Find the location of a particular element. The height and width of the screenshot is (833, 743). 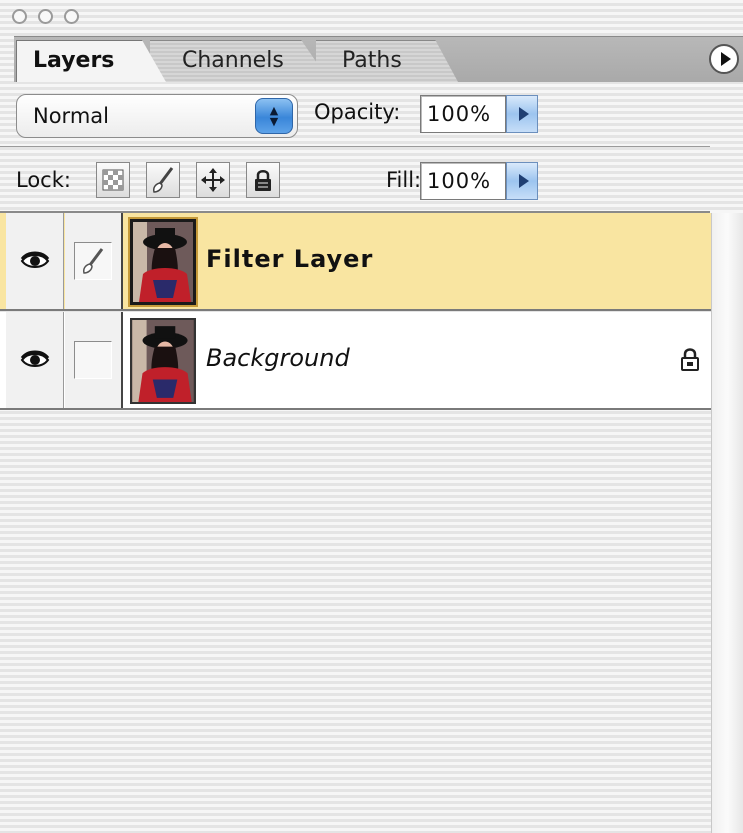

fill-input: 100% is located at coordinates (463, 181).